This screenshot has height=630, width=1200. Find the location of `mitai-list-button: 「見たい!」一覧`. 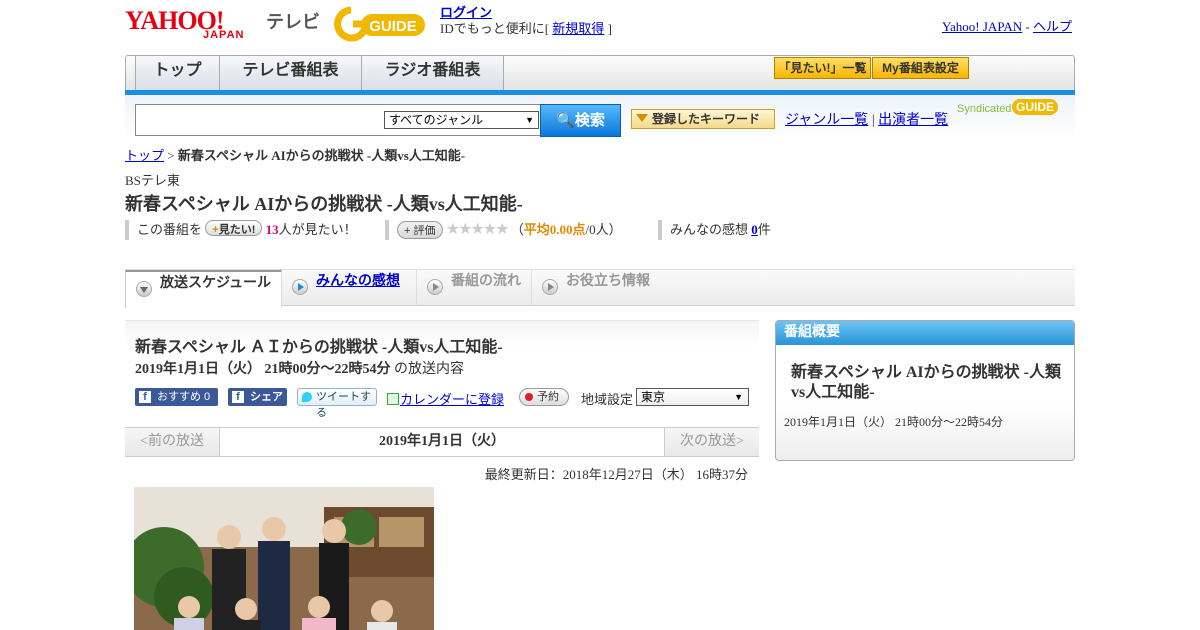

mitai-list-button: 「見たい!」一覧 is located at coordinates (822, 68).